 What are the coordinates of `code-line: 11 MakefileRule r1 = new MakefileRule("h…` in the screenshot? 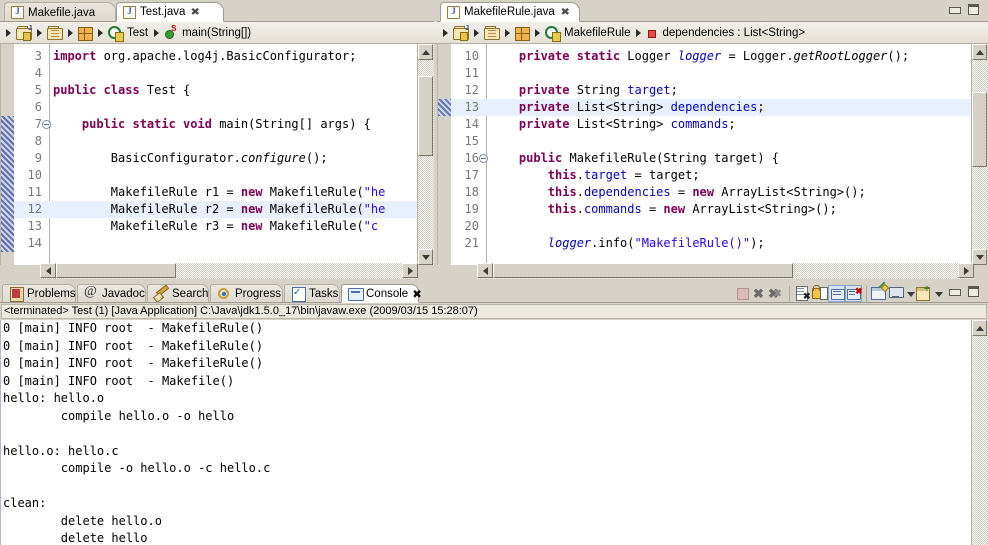 It's located at (217, 192).